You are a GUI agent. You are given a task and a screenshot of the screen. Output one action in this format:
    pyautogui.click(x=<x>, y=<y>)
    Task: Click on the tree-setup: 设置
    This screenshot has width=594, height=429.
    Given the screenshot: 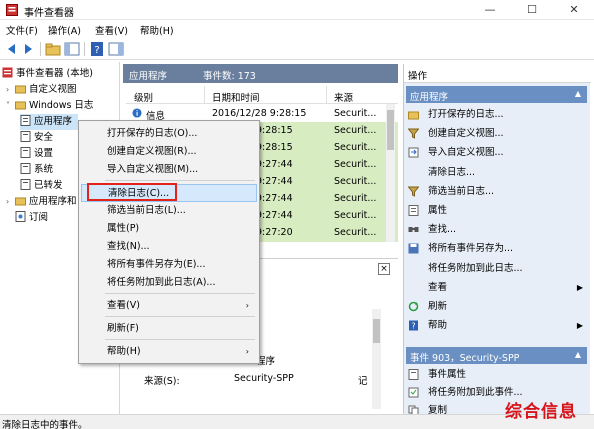 What is the action you would take?
    pyautogui.click(x=36, y=154)
    